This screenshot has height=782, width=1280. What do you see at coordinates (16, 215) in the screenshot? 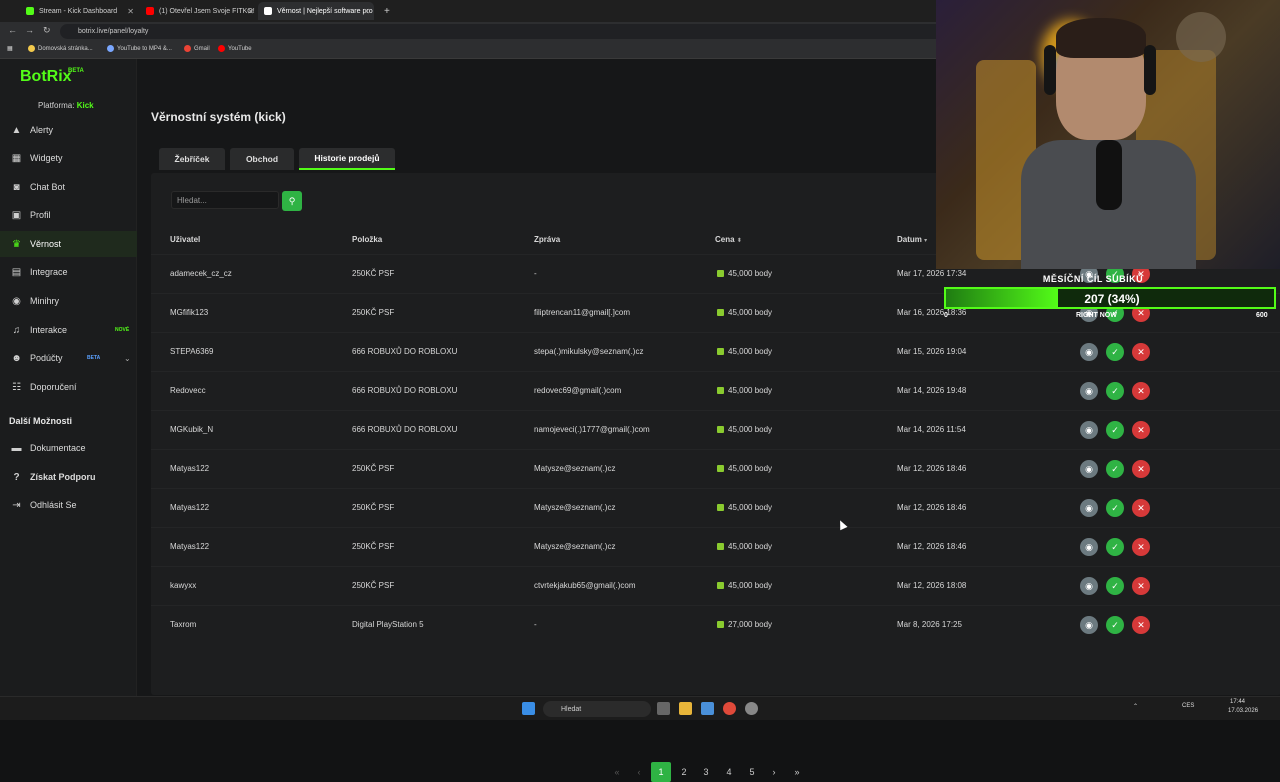
I see `id-card-icon: ▣` at bounding box center [16, 215].